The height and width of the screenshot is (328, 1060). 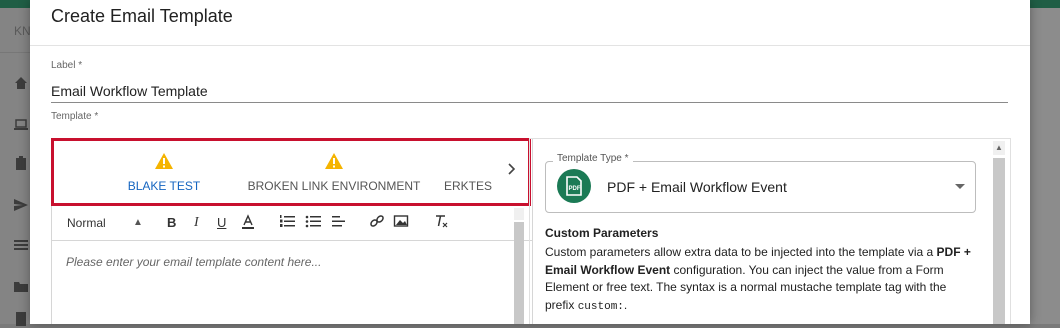 I want to click on sidebar-divider, so click(x=15, y=52).